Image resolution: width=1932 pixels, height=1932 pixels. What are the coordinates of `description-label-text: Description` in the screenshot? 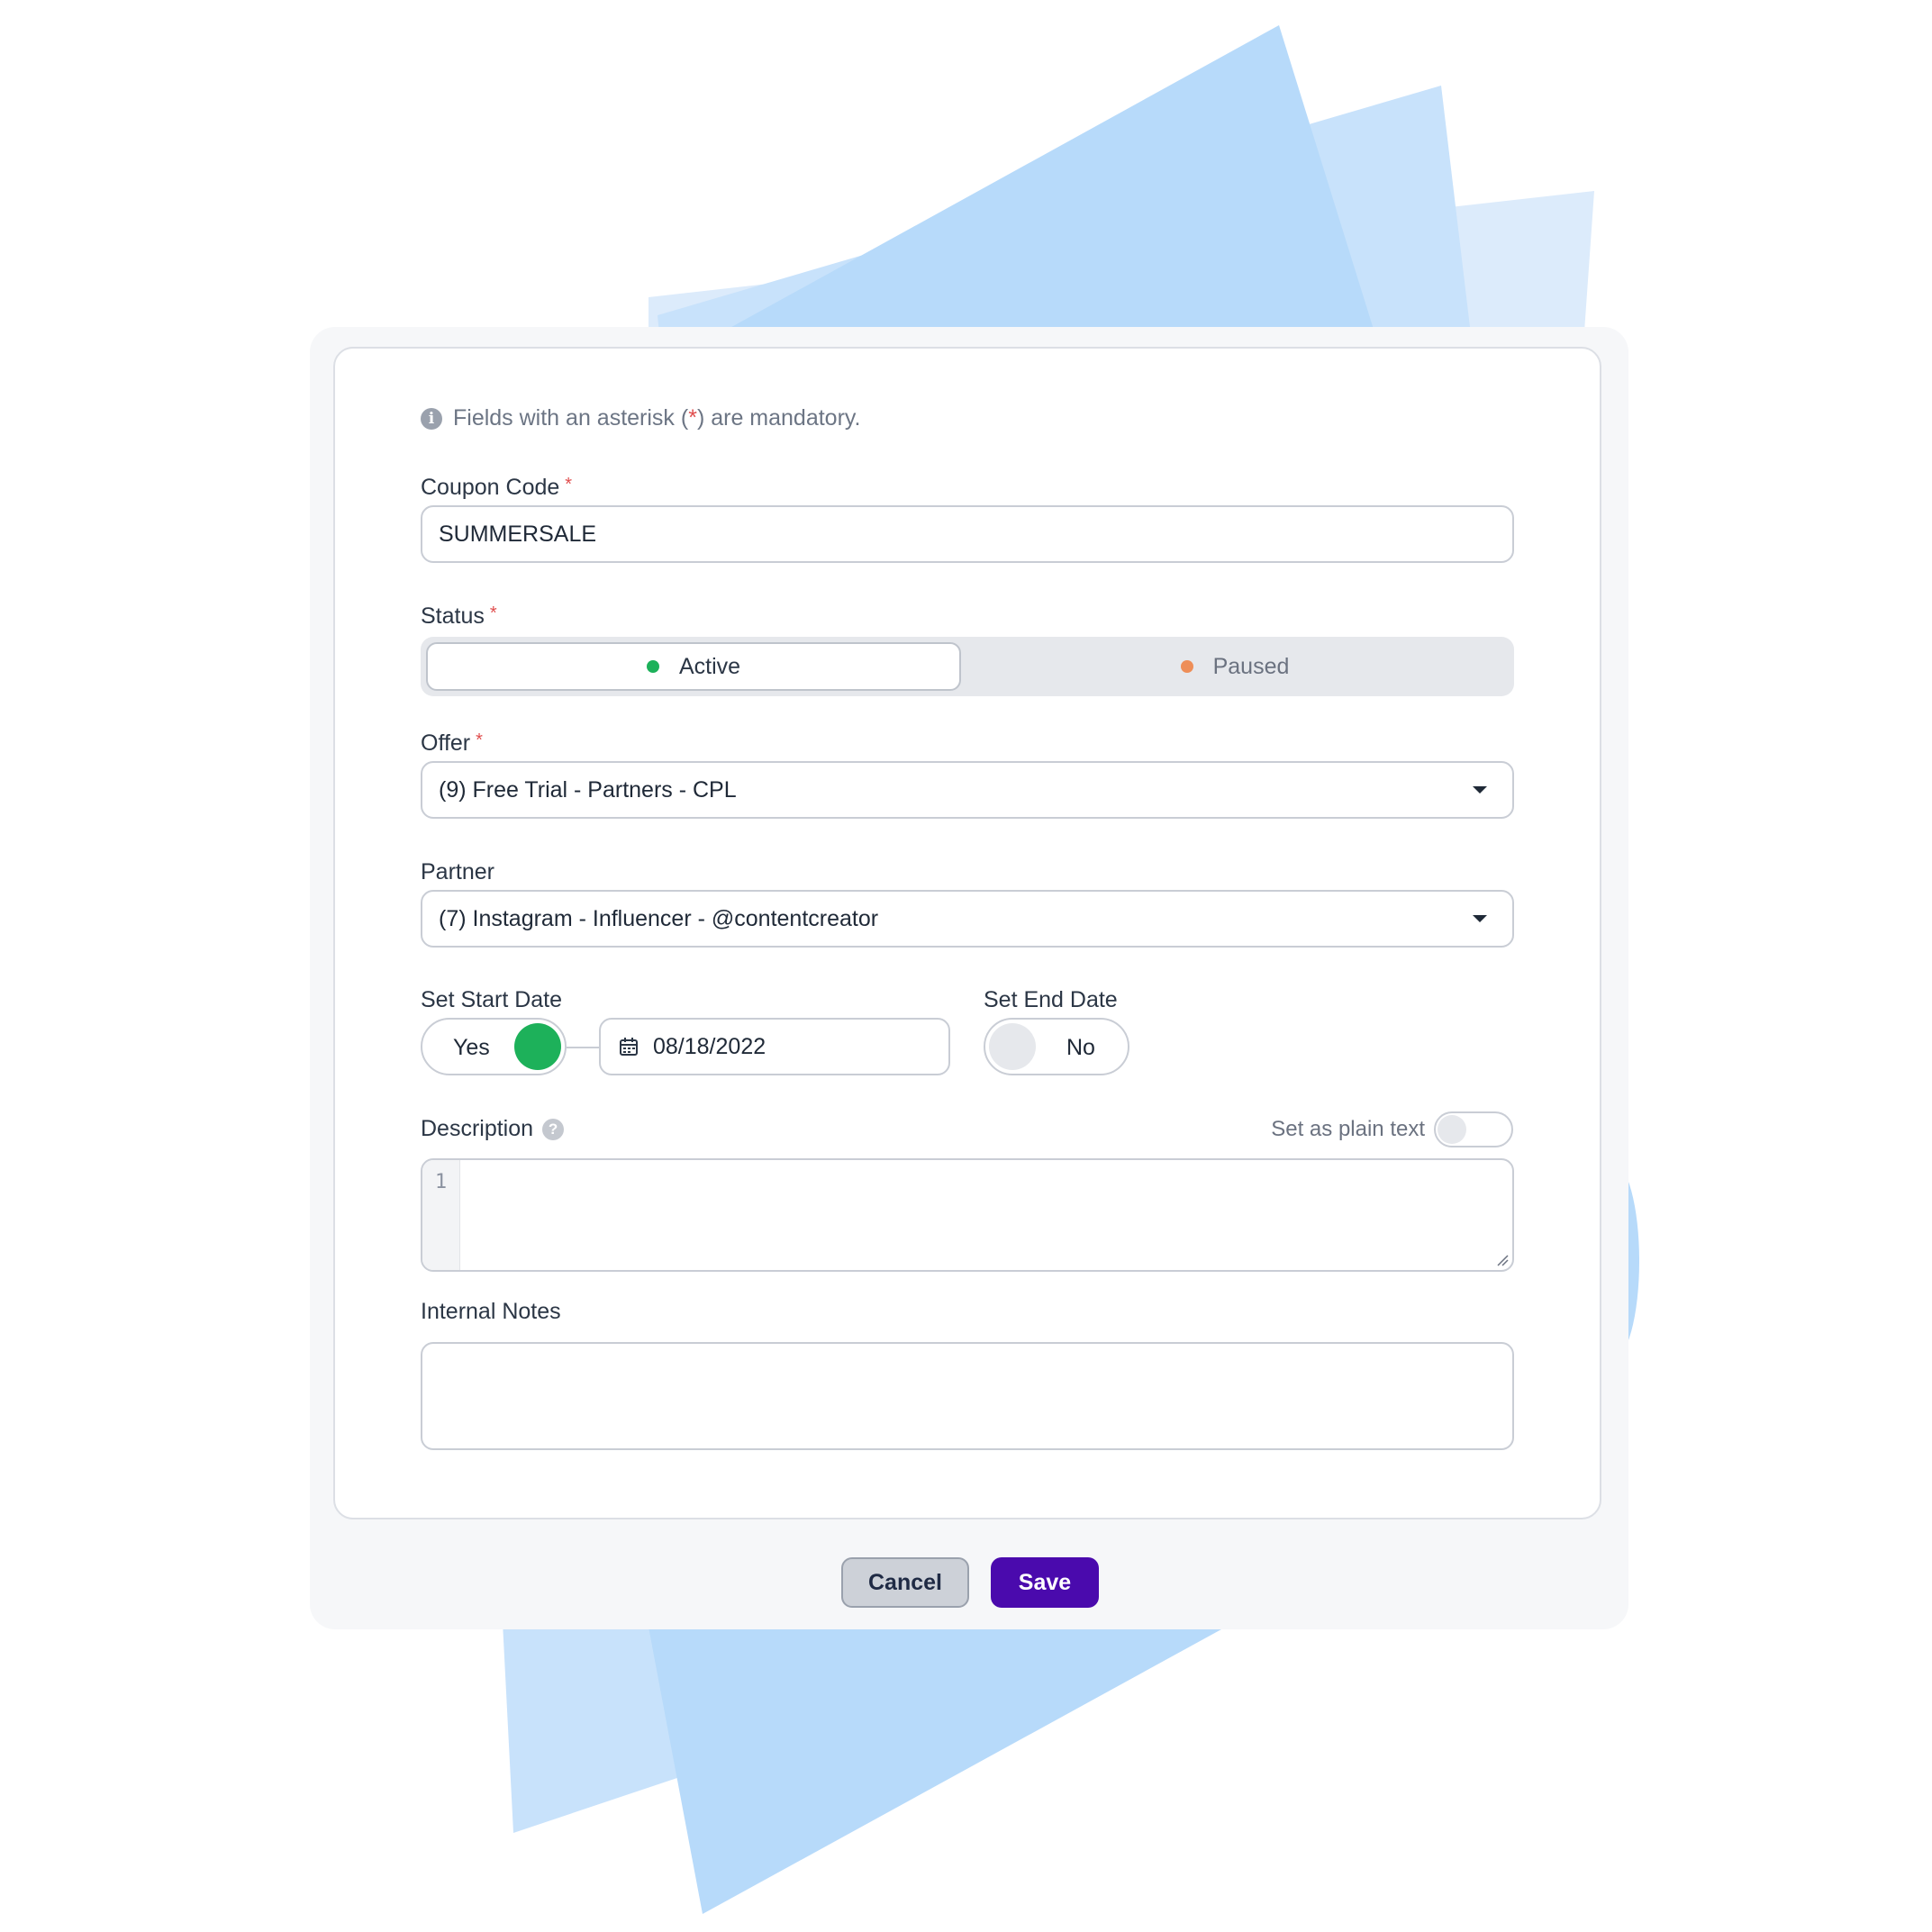 It's located at (477, 1128).